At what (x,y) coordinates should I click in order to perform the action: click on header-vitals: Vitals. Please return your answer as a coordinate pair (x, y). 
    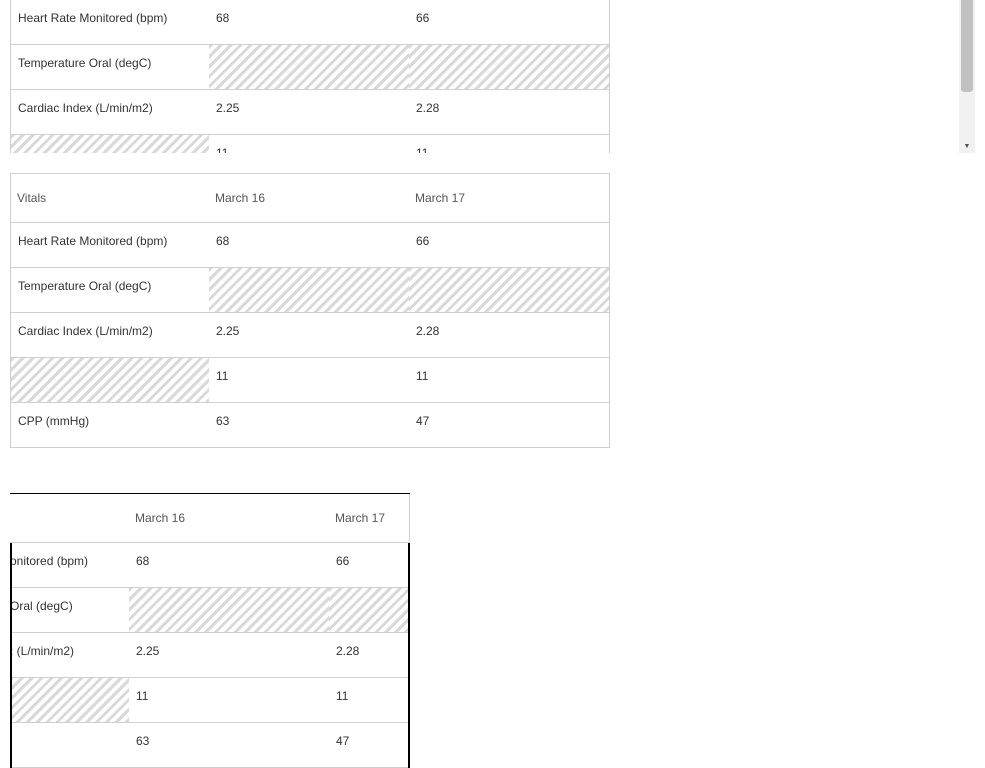
    Looking at the image, I should click on (110, 198).